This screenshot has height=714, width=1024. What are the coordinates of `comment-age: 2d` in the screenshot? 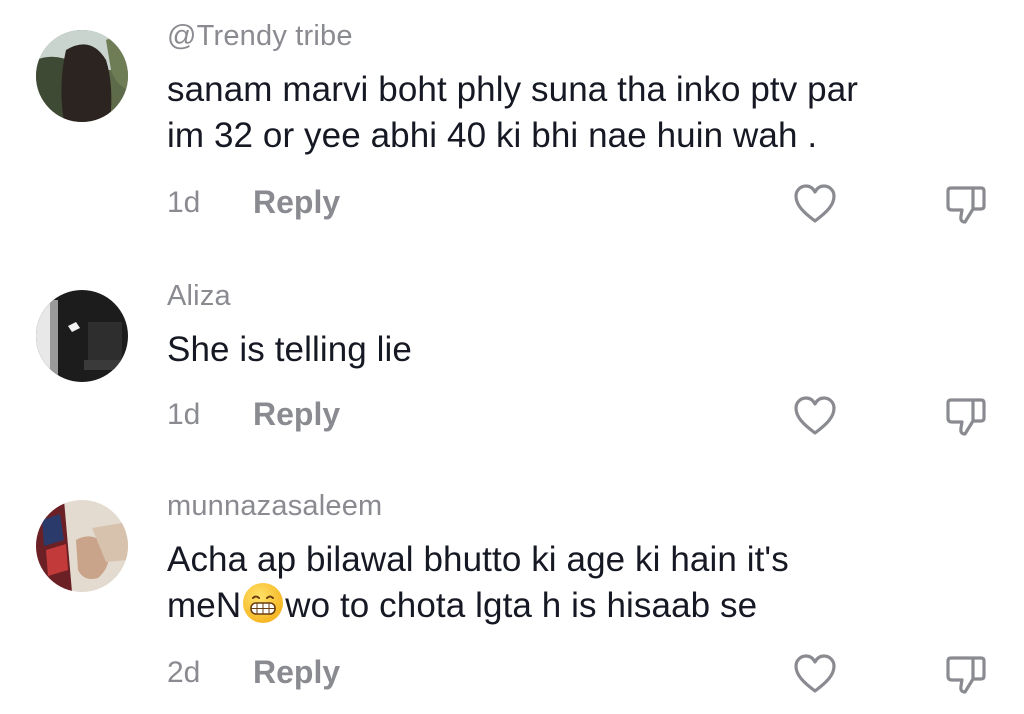 It's located at (184, 672).